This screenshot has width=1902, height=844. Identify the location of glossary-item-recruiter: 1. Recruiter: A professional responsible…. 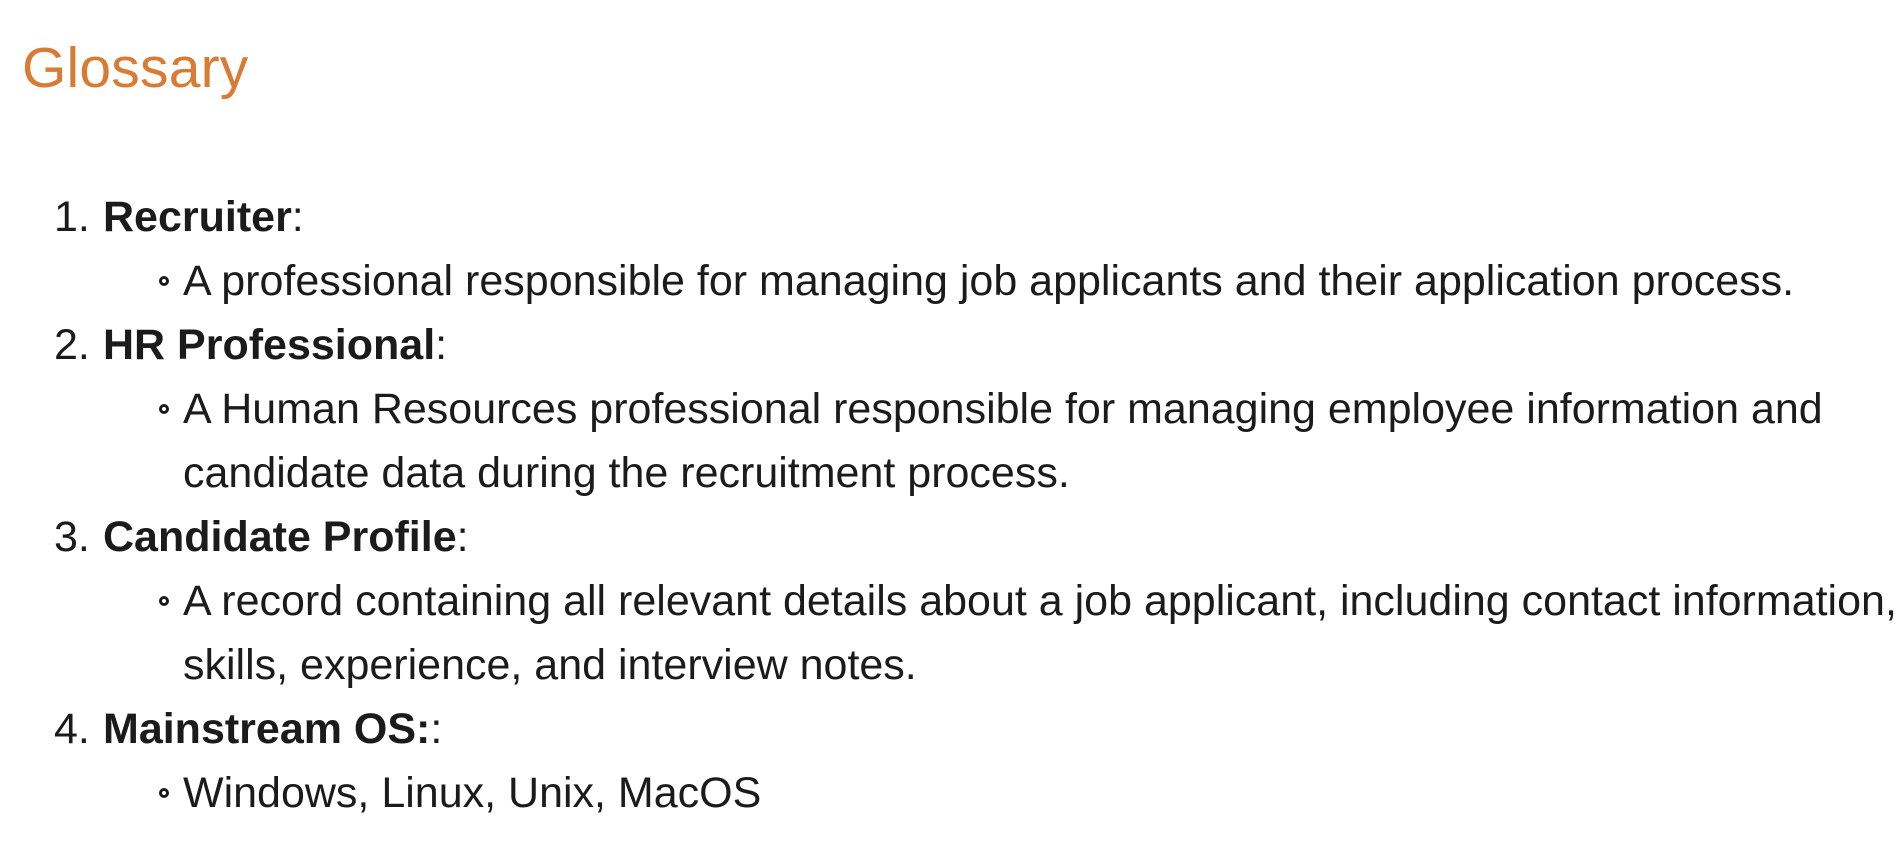
(962, 249).